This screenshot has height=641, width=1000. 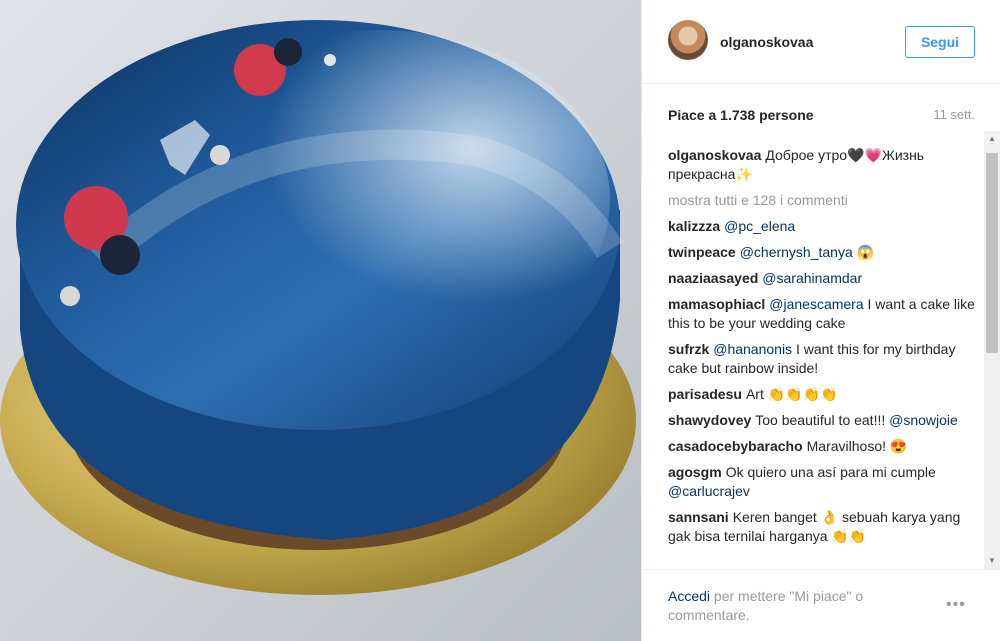 I want to click on comment-text: 😱, so click(x=863, y=252).